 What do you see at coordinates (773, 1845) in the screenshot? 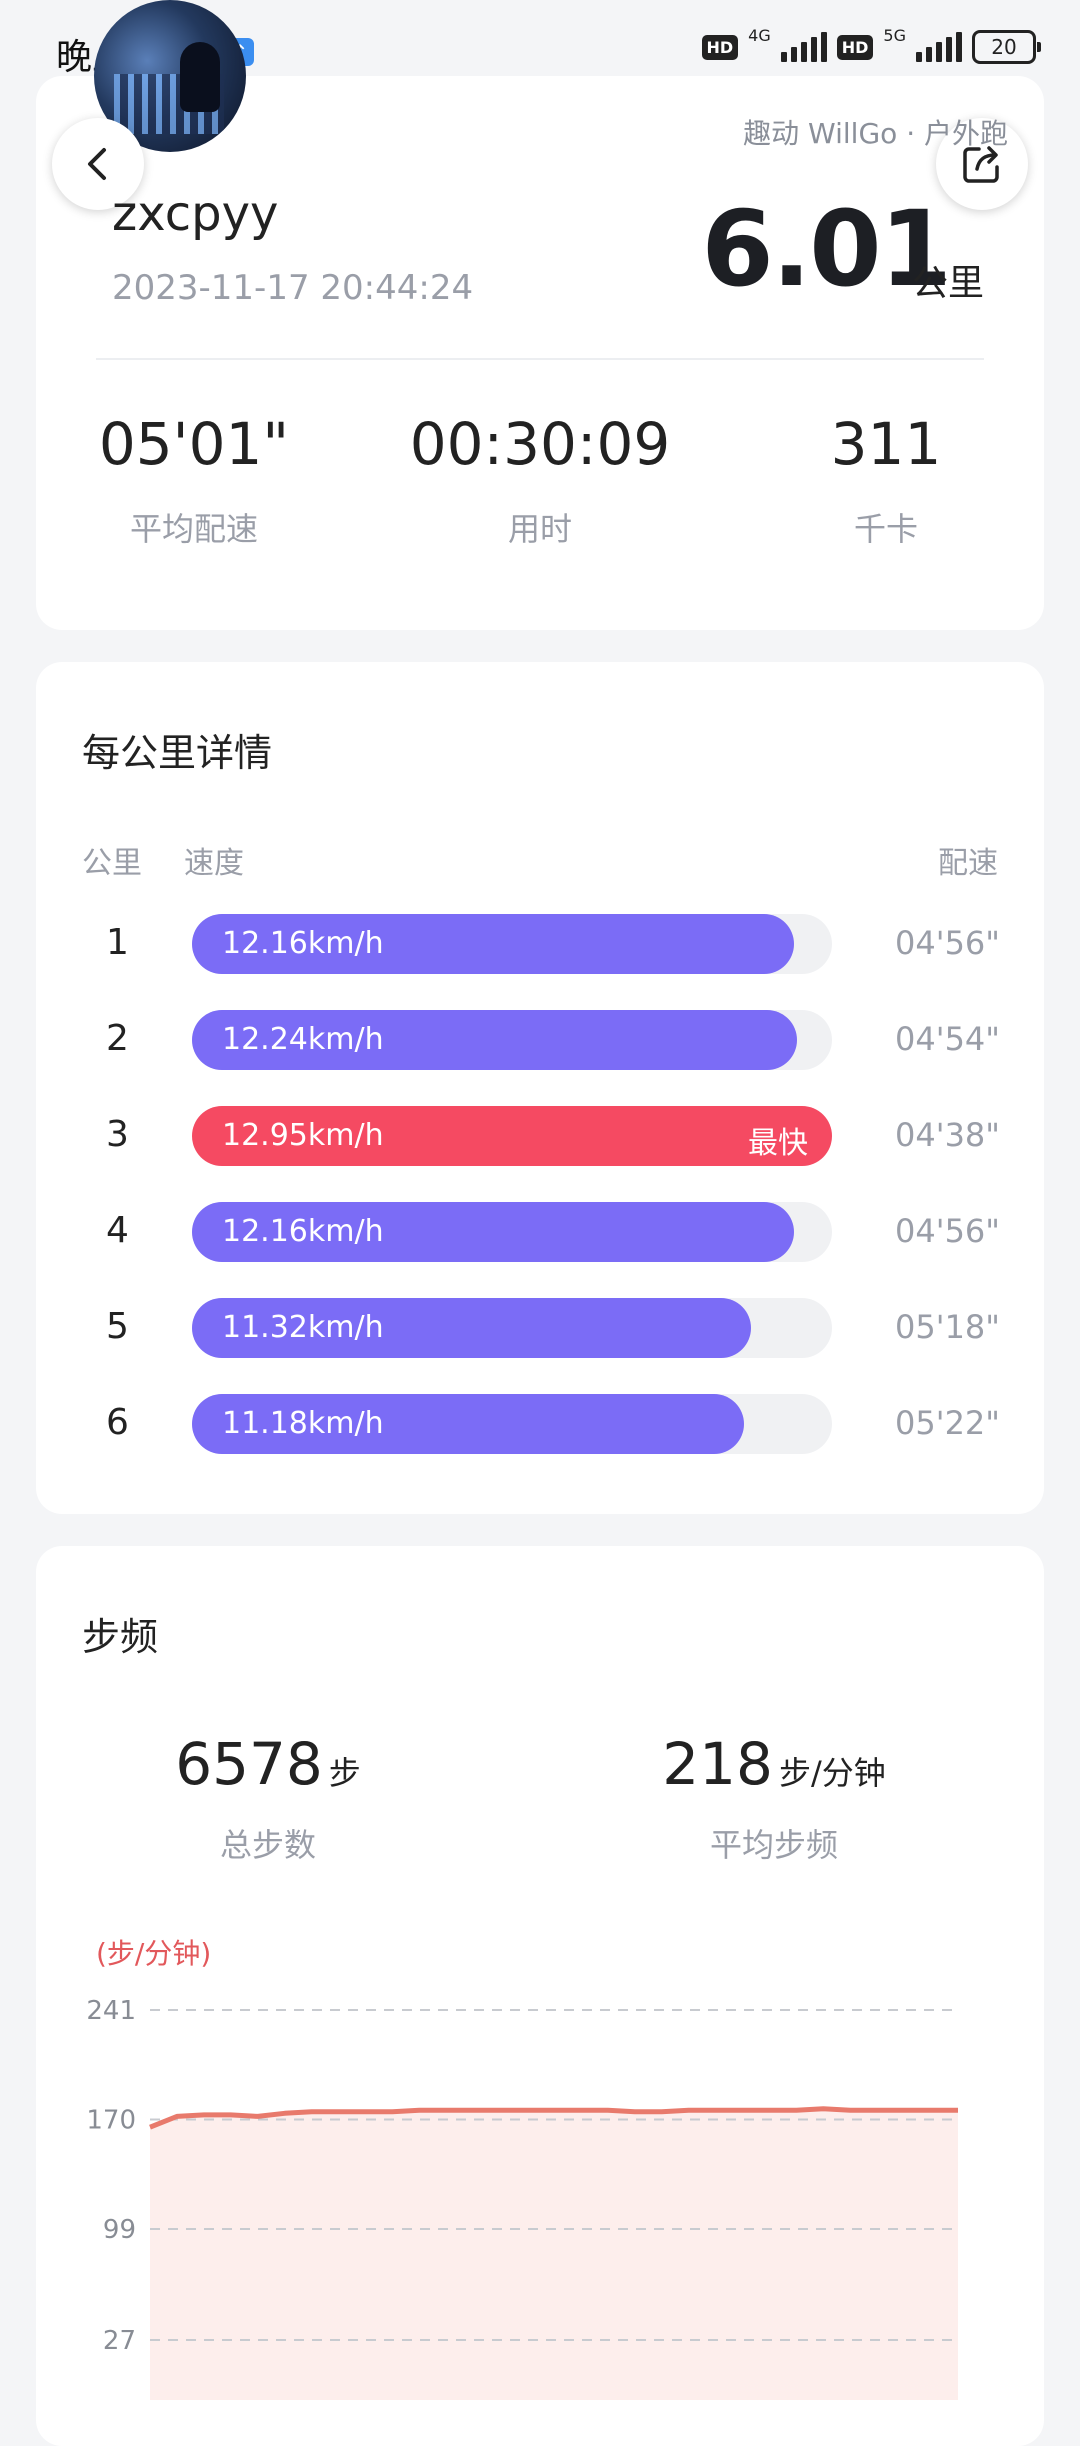
I see `avg-cadence-label: 平均步频` at bounding box center [773, 1845].